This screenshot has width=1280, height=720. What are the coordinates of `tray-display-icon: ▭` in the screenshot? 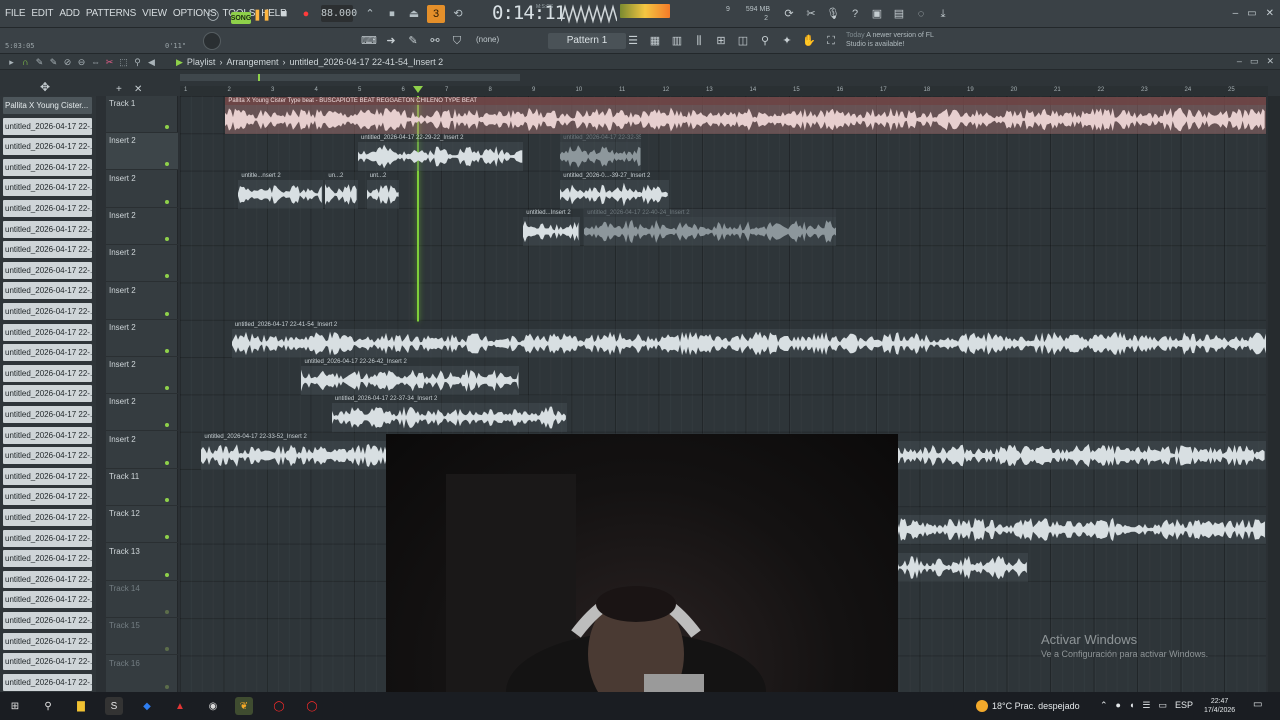 It's located at (1163, 705).